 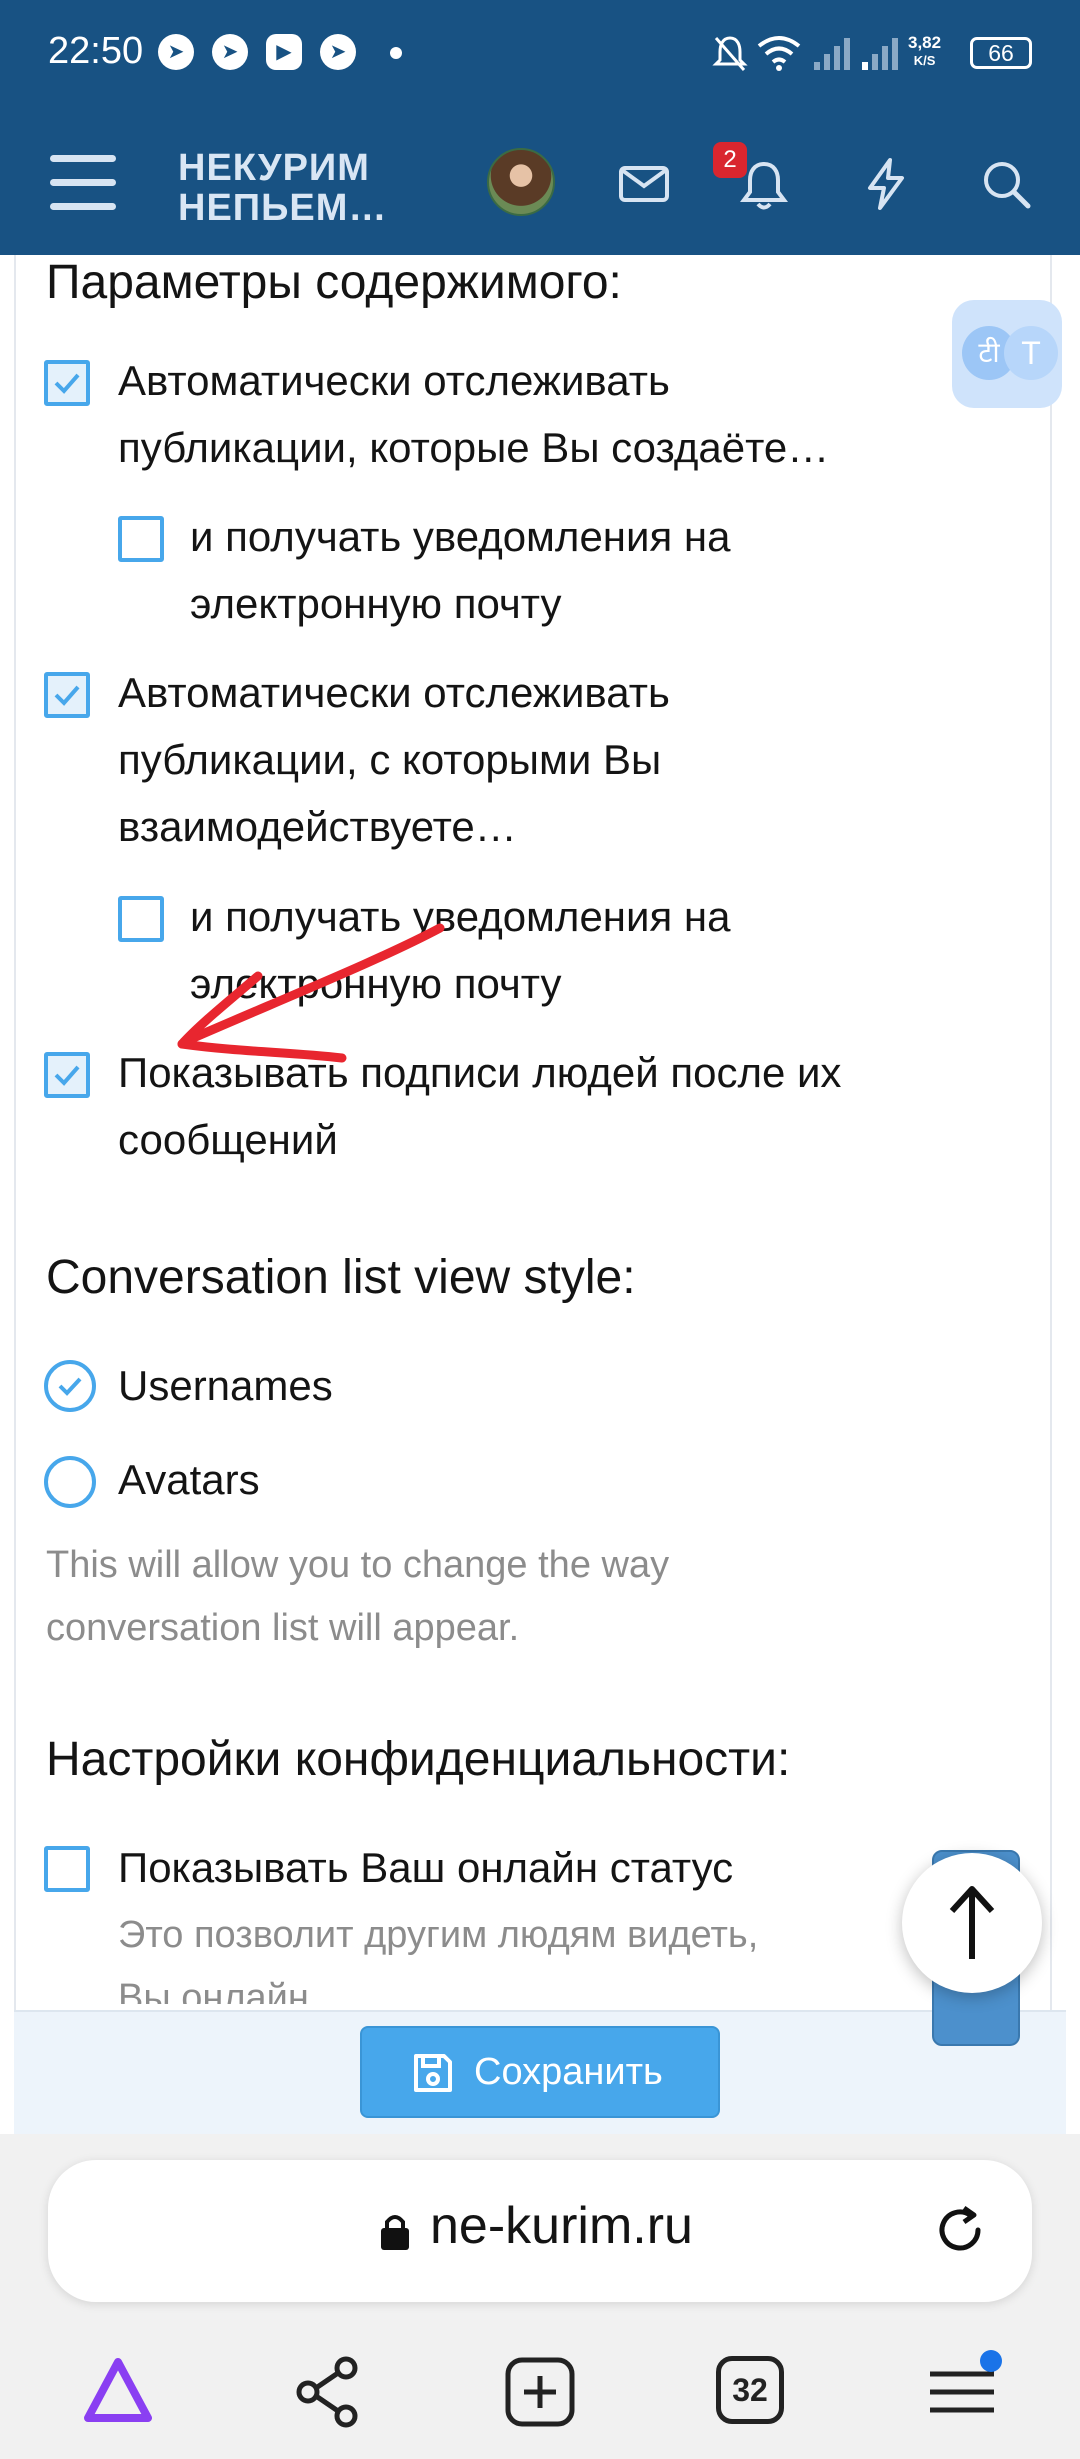 I want to click on auto-watch-created-checkbox, so click(x=67, y=383).